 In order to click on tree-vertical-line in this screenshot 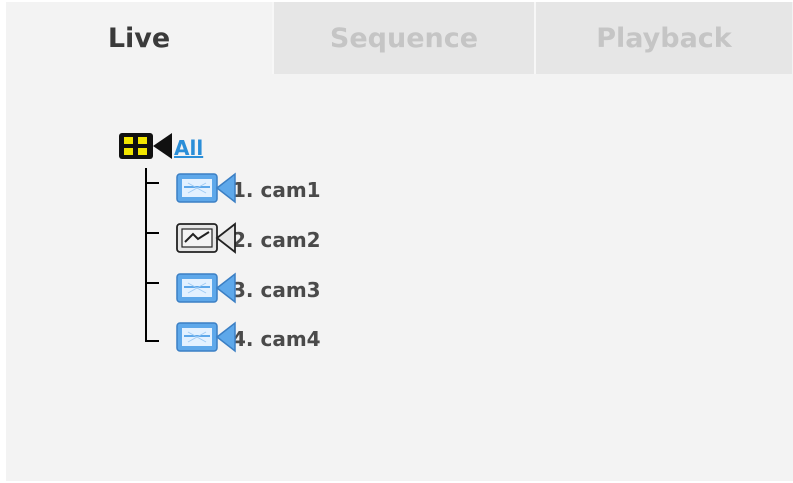, I will do `click(146, 254)`.